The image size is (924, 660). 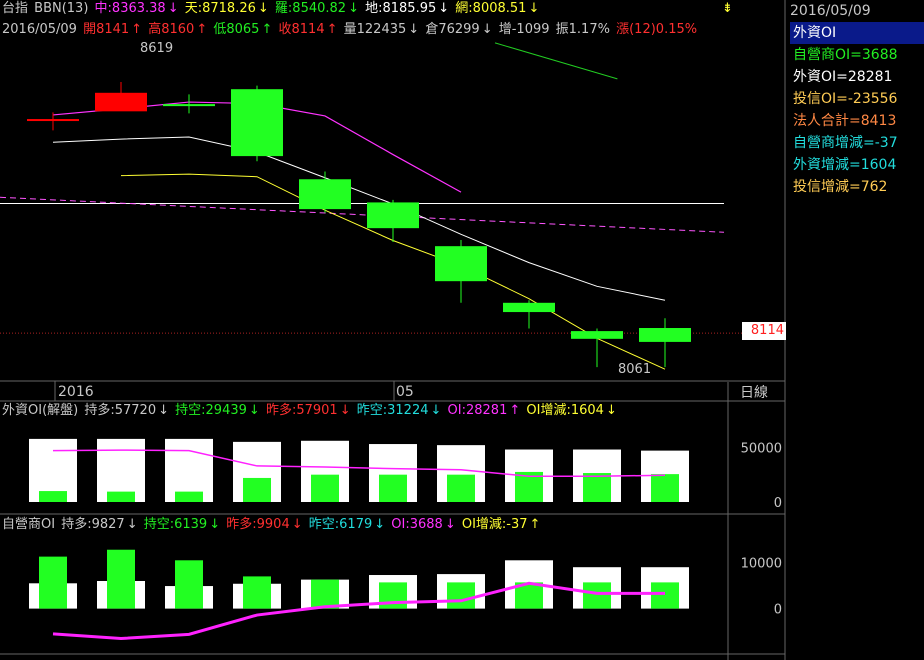 I want to click on foreign-ytick-1: 50000, so click(x=761, y=448).